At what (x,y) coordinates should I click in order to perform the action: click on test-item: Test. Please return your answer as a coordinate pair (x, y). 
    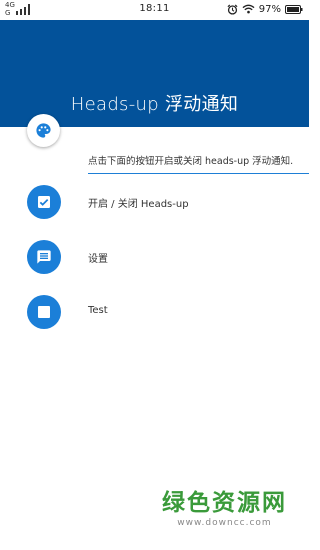
    Looking at the image, I should click on (154, 312).